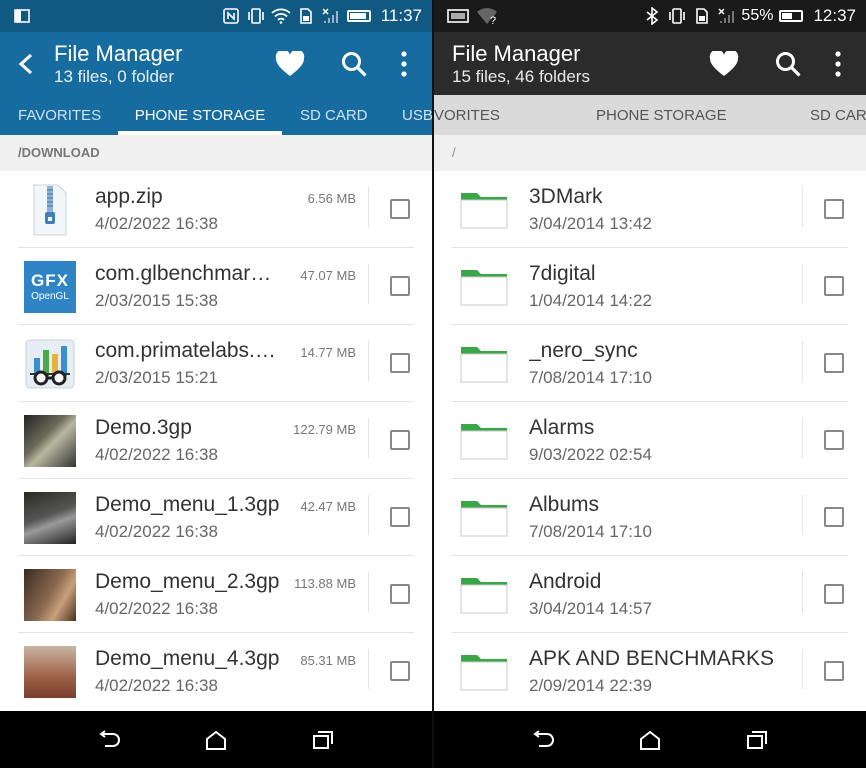 Image resolution: width=866 pixels, height=768 pixels. Describe the element at coordinates (650, 63) in the screenshot. I see `app-bar: File Manager 15 files, 46 folders` at that location.